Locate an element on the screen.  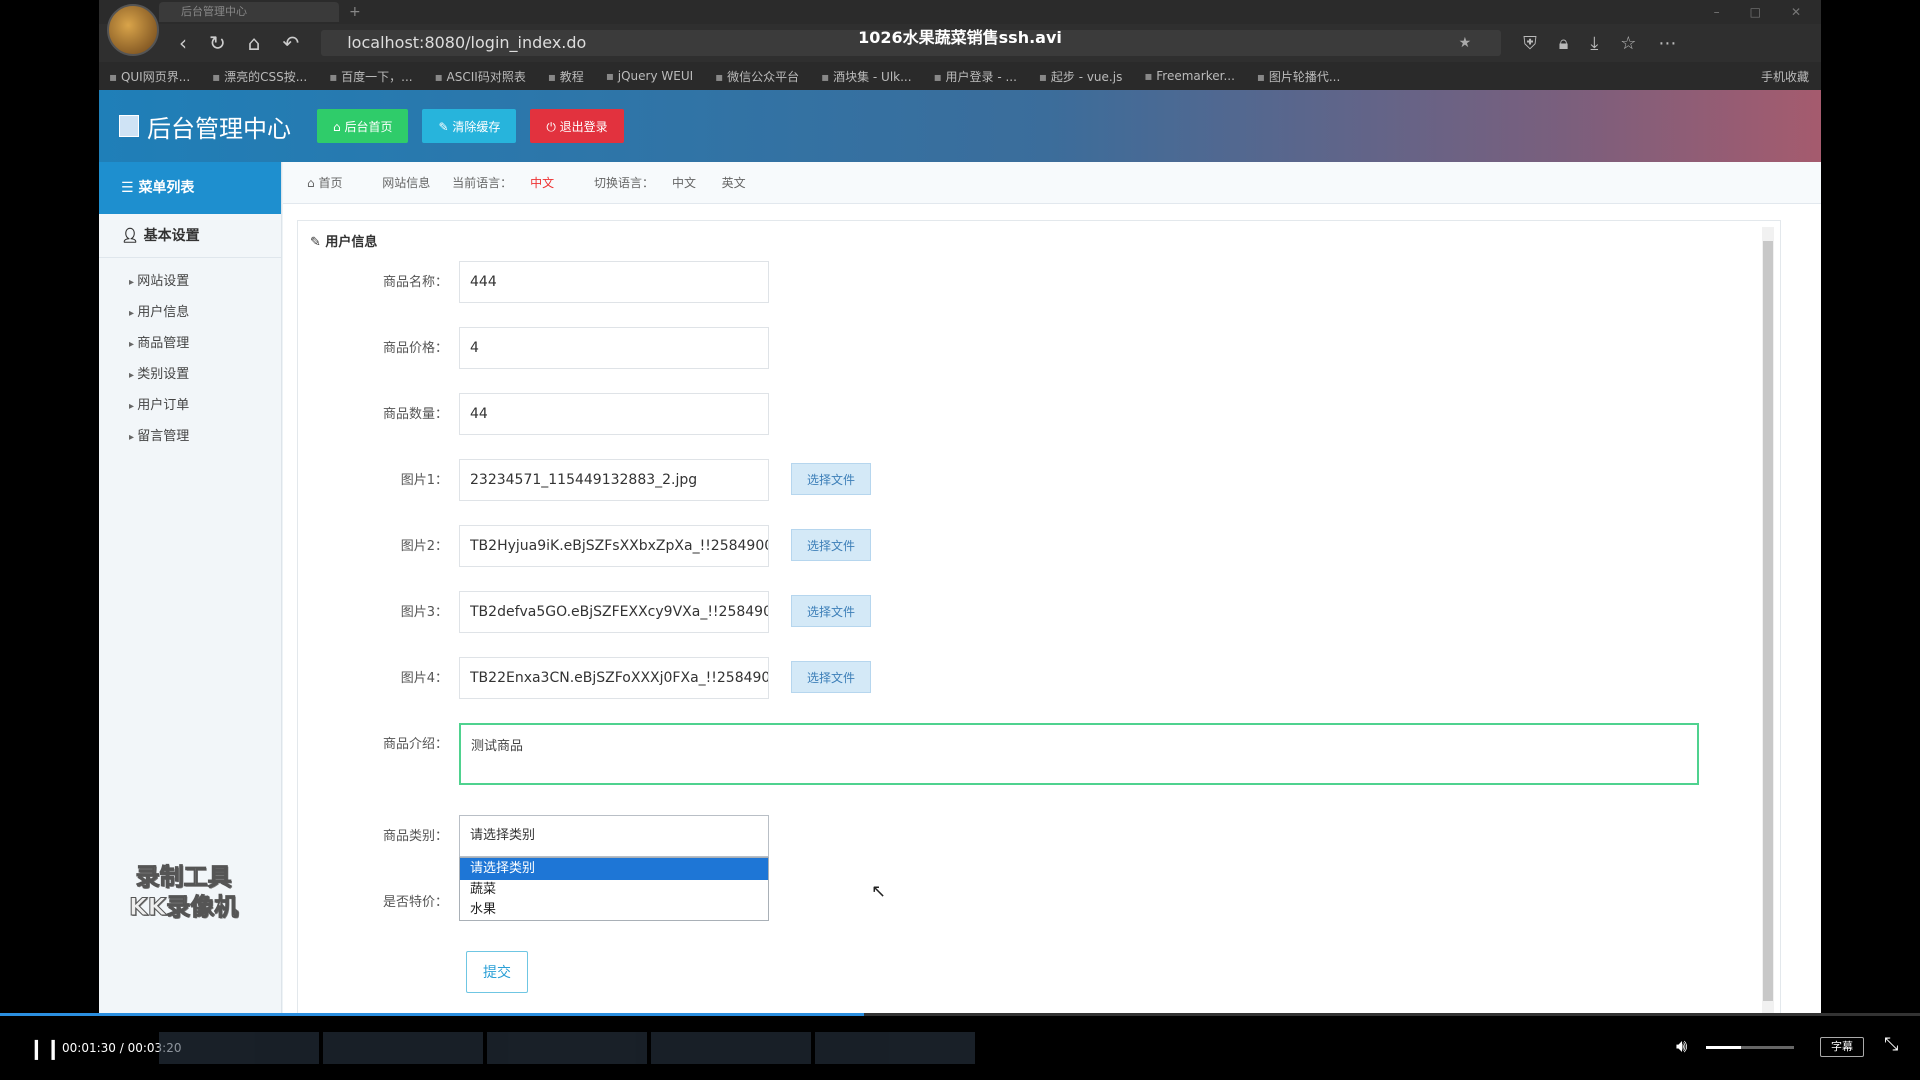
breadcrumb-home-label: 首页 is located at coordinates (330, 183).